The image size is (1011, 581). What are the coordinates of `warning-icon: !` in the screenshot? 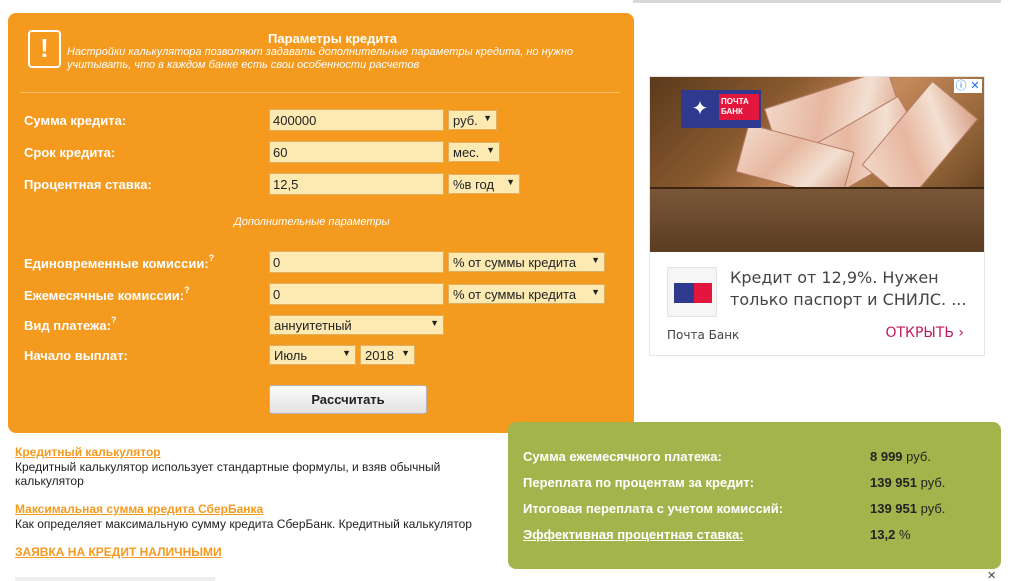 It's located at (44, 49).